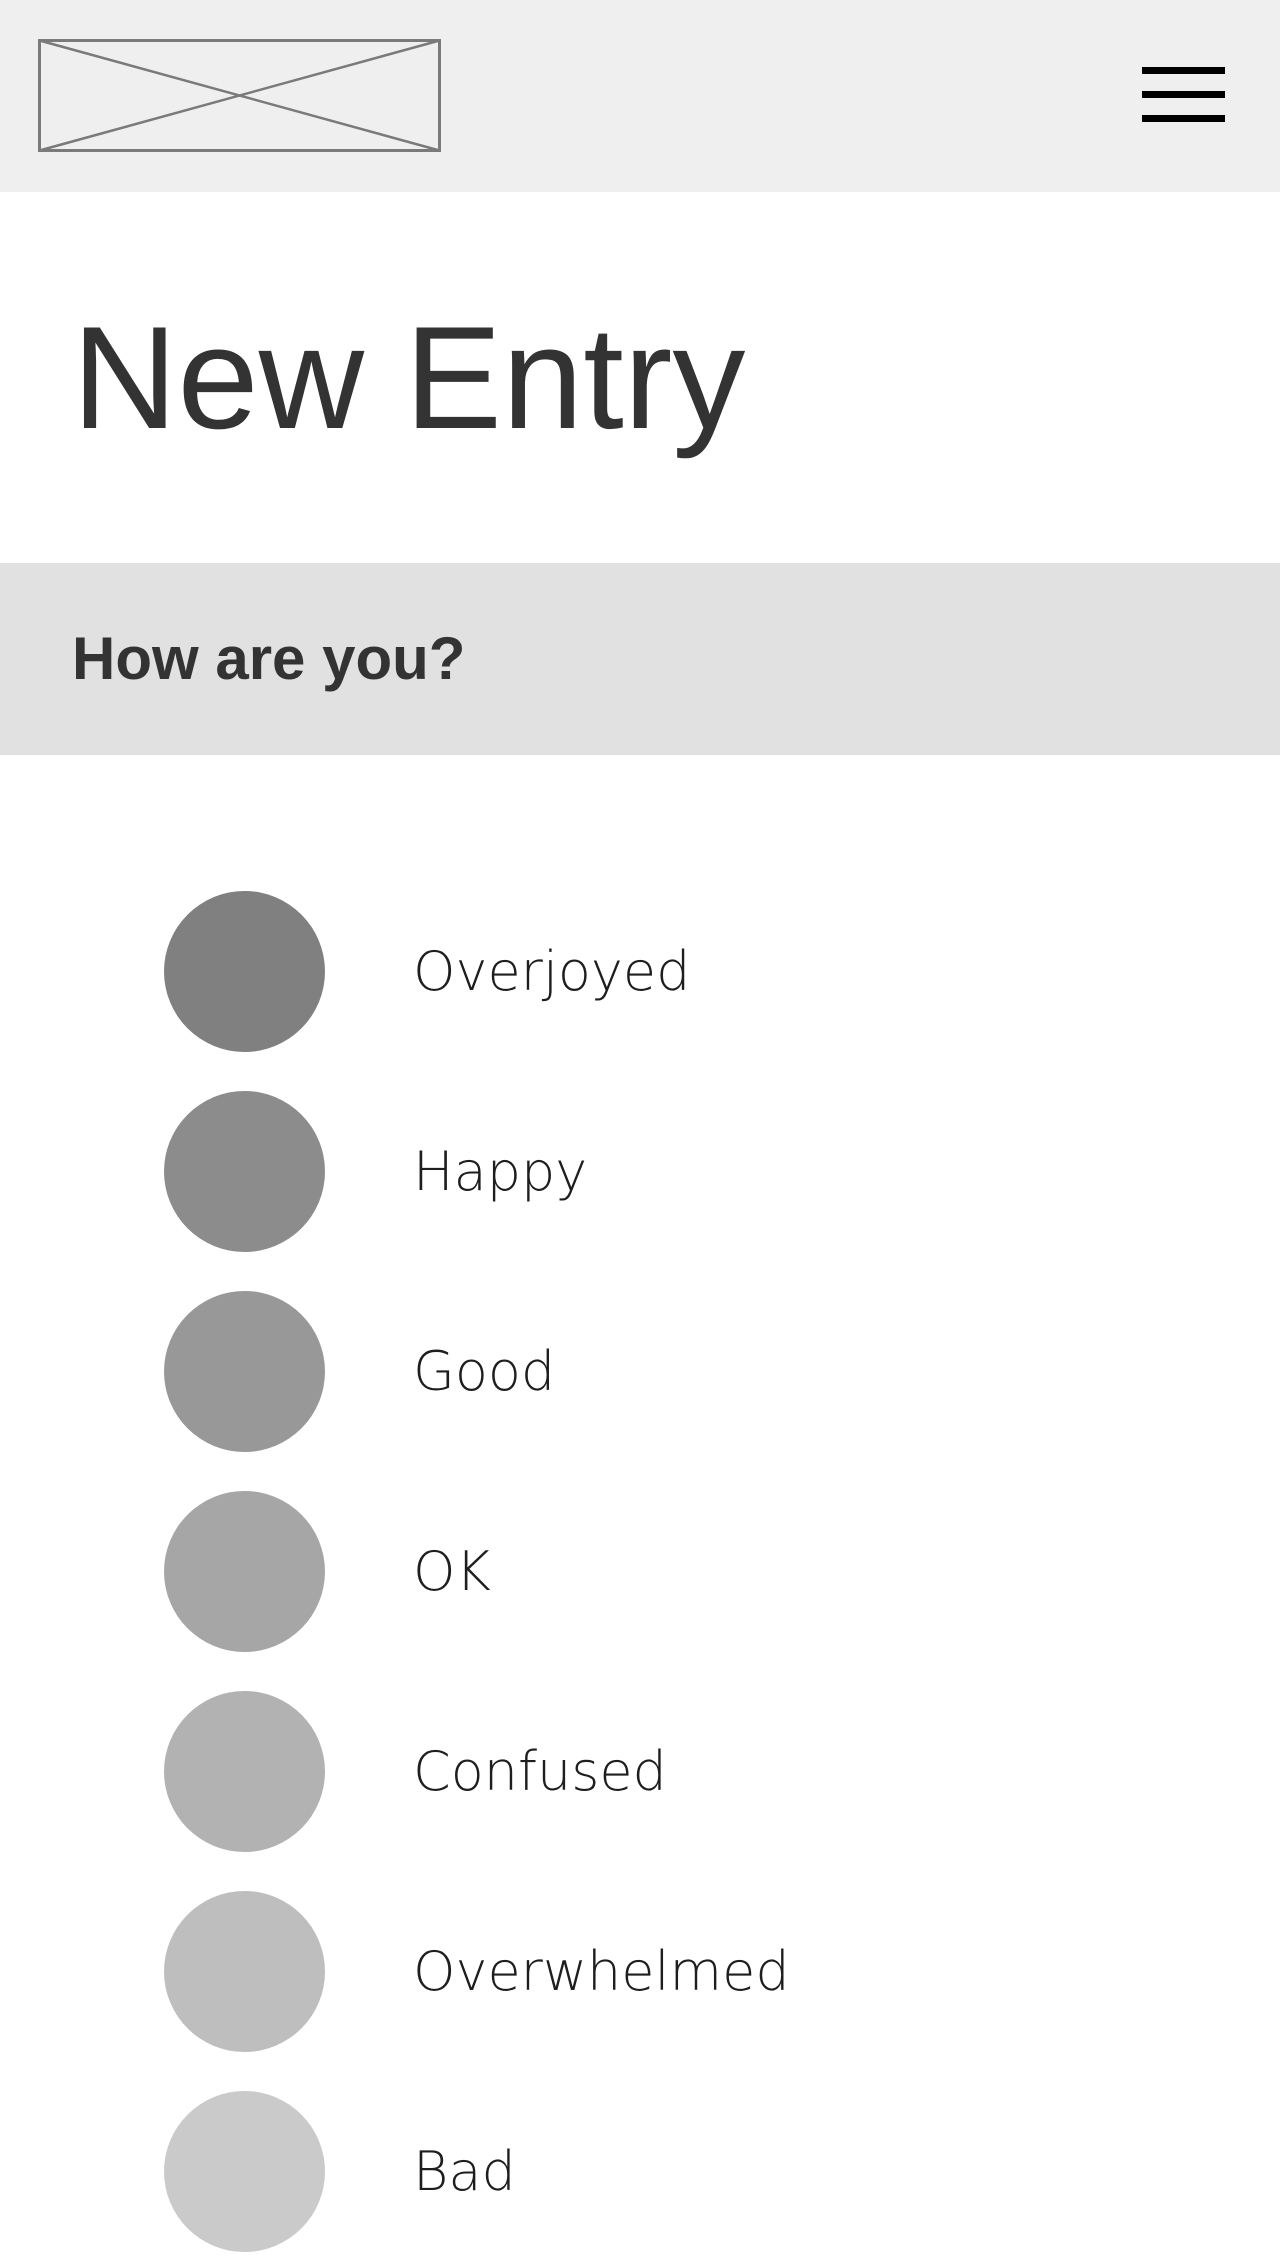 The width and height of the screenshot is (1280, 2256). I want to click on mood-option-overjoyed: Overjoyed, so click(664, 972).